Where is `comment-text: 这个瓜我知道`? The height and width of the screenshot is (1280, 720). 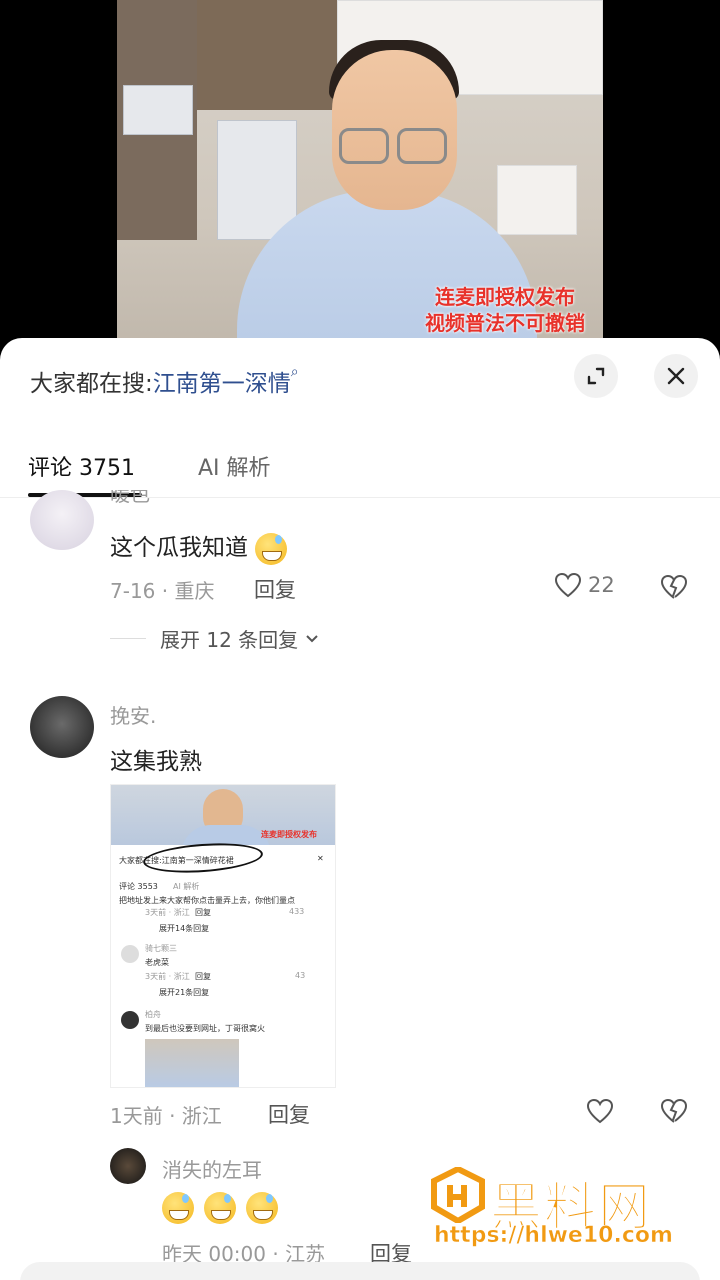 comment-text: 这个瓜我知道 is located at coordinates (199, 546).